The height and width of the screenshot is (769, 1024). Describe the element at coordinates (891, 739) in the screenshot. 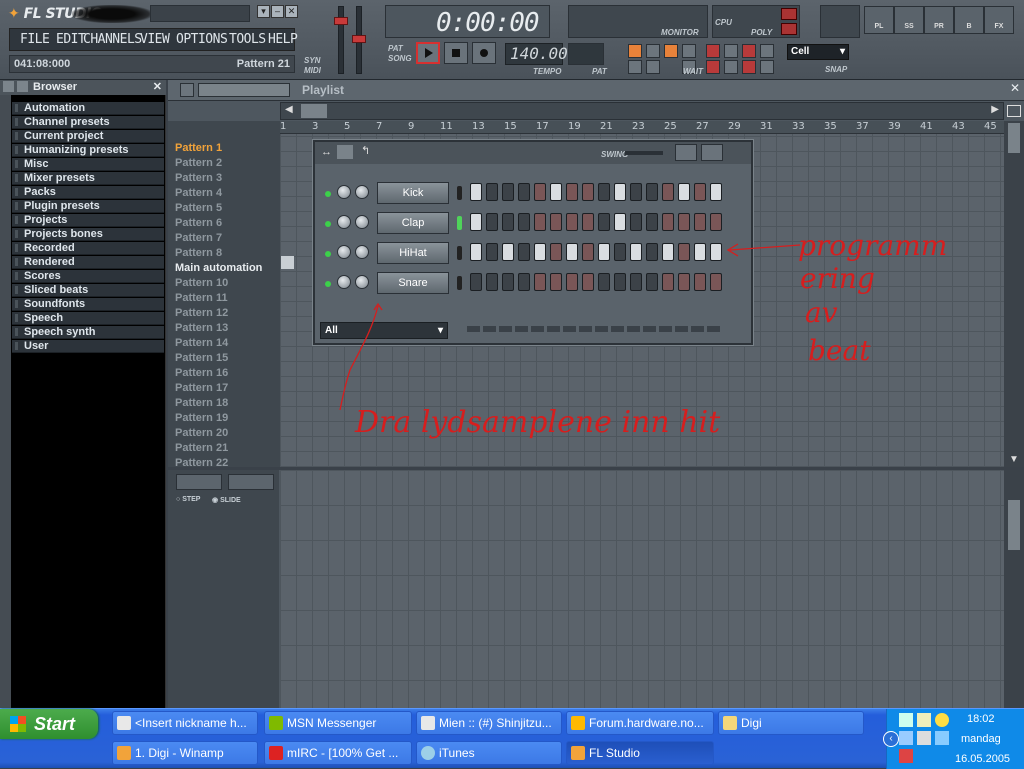

I see `show-hidden-icons-icon: ‹` at that location.